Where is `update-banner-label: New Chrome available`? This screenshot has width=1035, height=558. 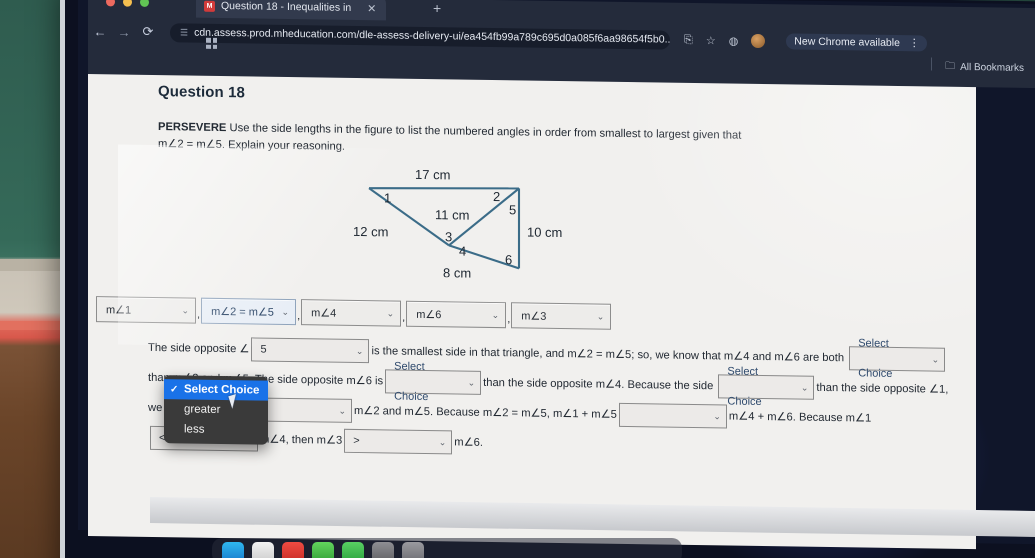
update-banner-label: New Chrome available is located at coordinates (847, 42).